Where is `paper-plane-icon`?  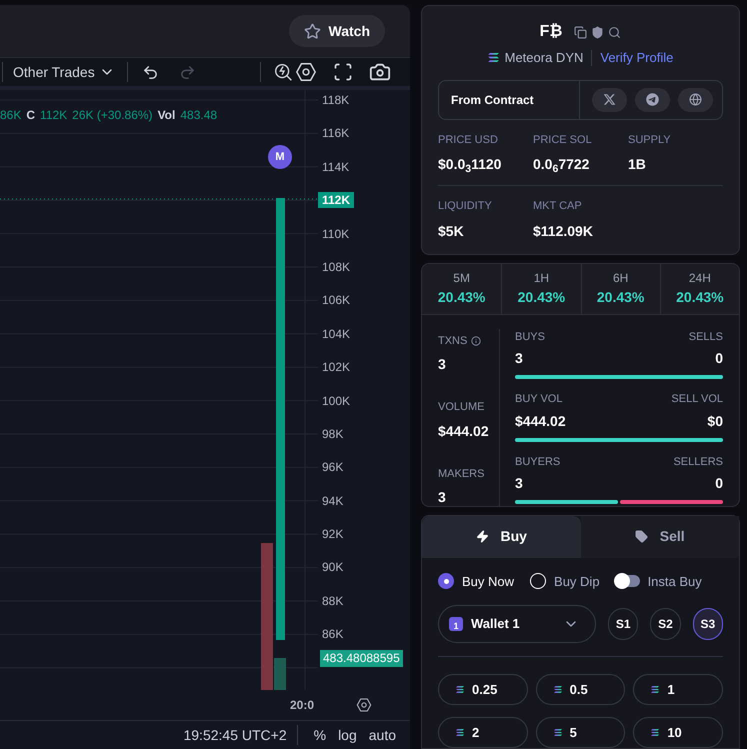 paper-plane-icon is located at coordinates (652, 99).